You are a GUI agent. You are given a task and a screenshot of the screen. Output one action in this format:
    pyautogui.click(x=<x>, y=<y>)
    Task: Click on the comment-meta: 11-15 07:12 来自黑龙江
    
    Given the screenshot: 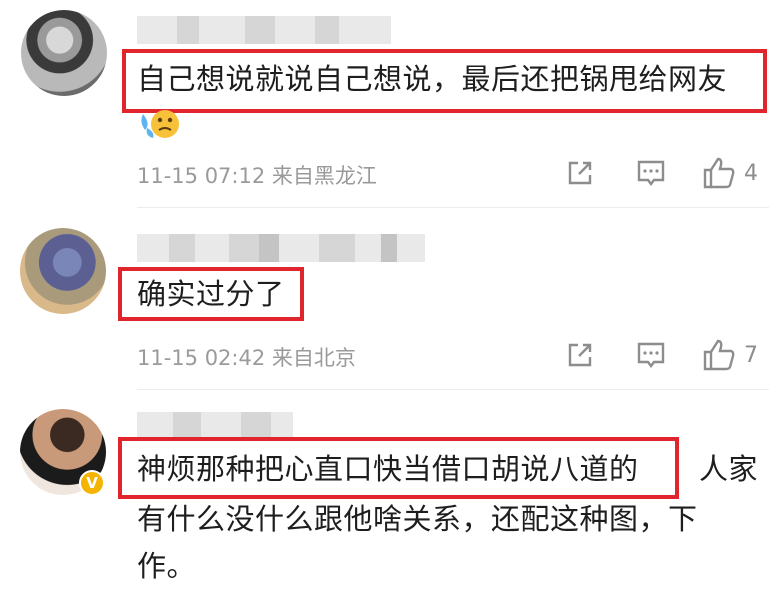 What is the action you would take?
    pyautogui.click(x=257, y=175)
    